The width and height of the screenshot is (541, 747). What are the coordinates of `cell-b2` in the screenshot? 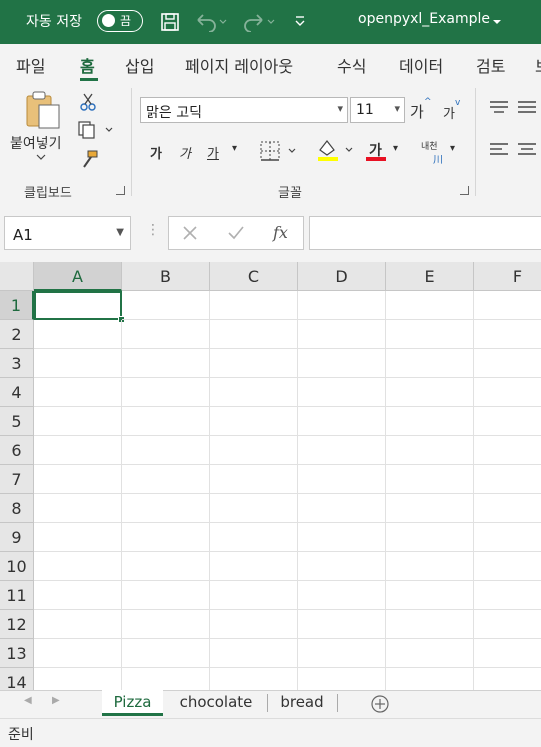 It's located at (166, 334).